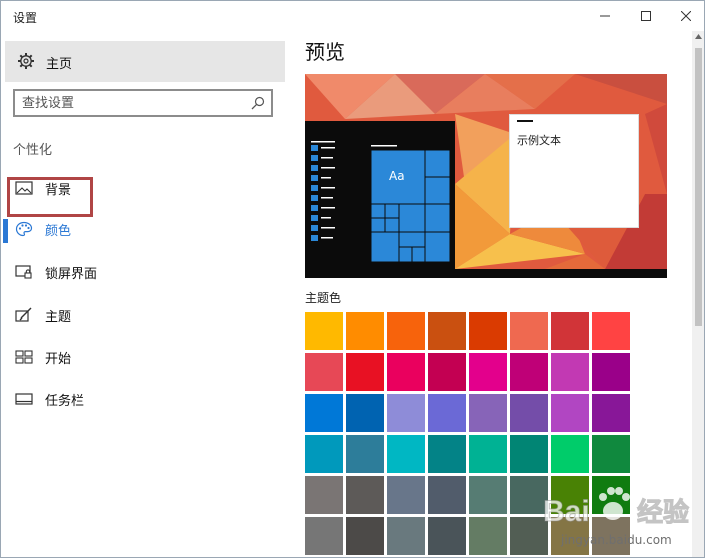  What do you see at coordinates (24, 399) in the screenshot?
I see `taskbar-icon` at bounding box center [24, 399].